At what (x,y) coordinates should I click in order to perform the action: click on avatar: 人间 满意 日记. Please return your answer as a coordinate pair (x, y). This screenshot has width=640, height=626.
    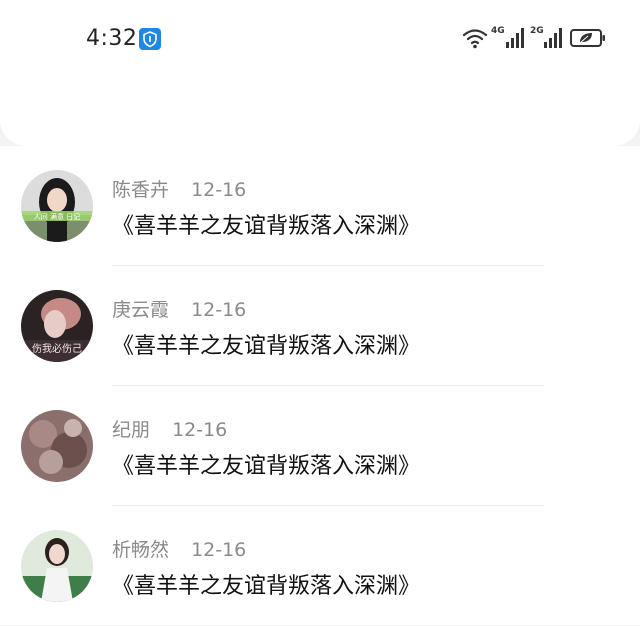
    Looking at the image, I should click on (57, 206).